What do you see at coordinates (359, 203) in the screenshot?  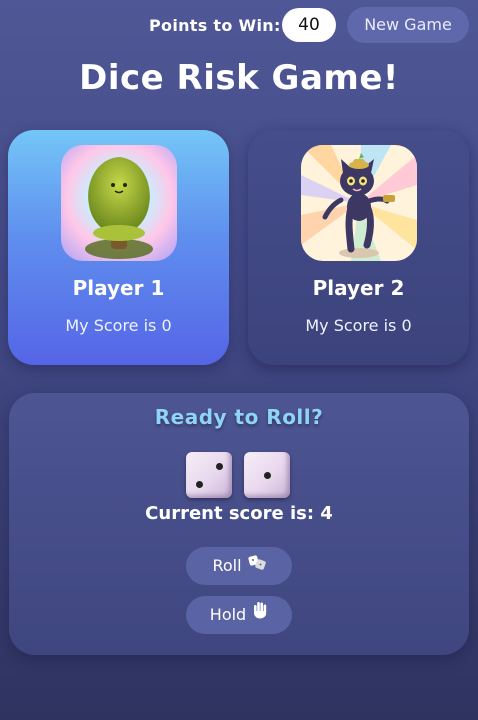 I see `player-2-avatar` at bounding box center [359, 203].